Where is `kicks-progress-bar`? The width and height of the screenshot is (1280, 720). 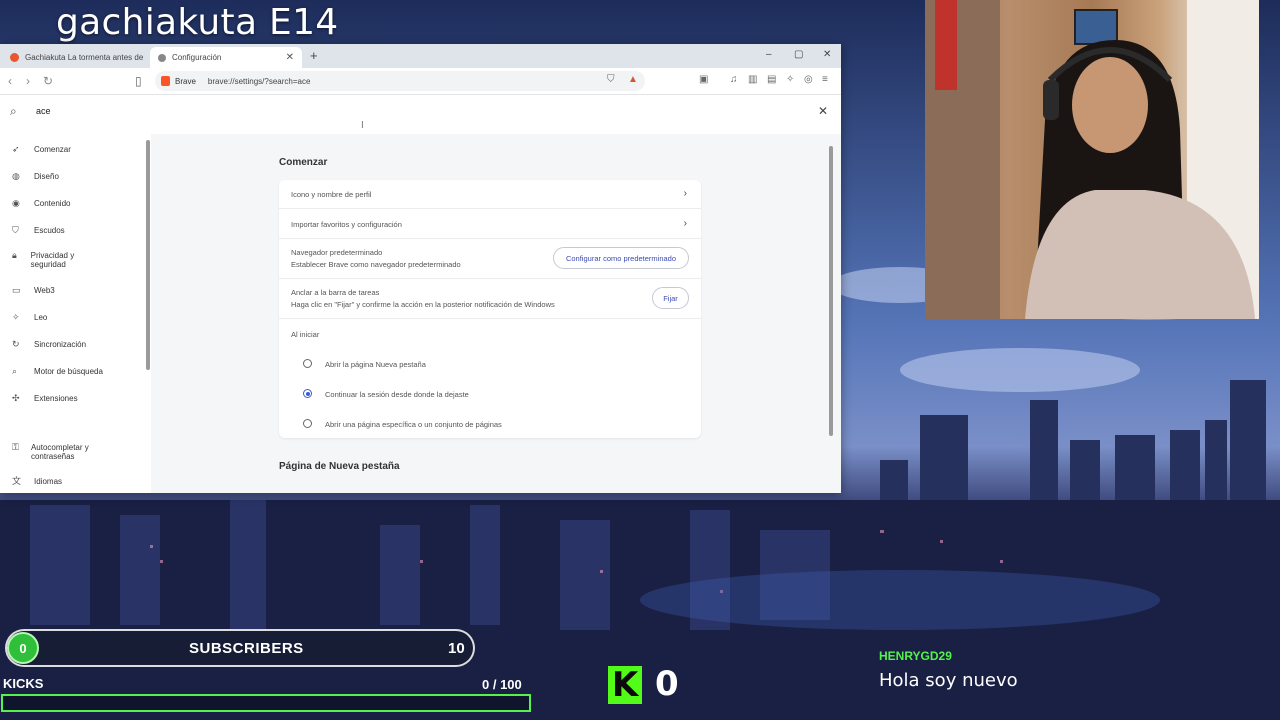 kicks-progress-bar is located at coordinates (266, 703).